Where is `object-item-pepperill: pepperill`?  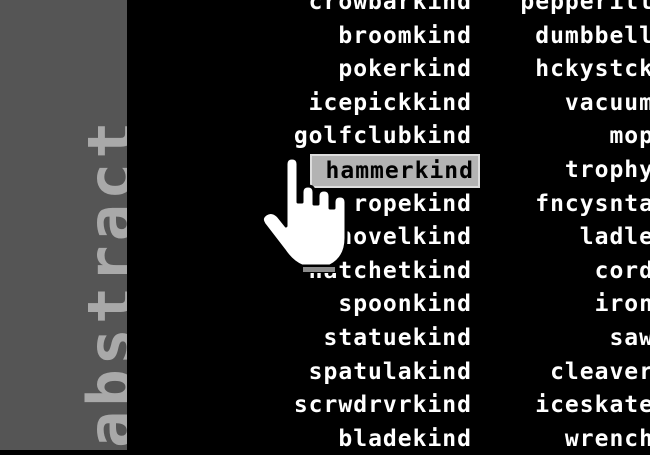 object-item-pepperill: pepperill is located at coordinates (585, 9).